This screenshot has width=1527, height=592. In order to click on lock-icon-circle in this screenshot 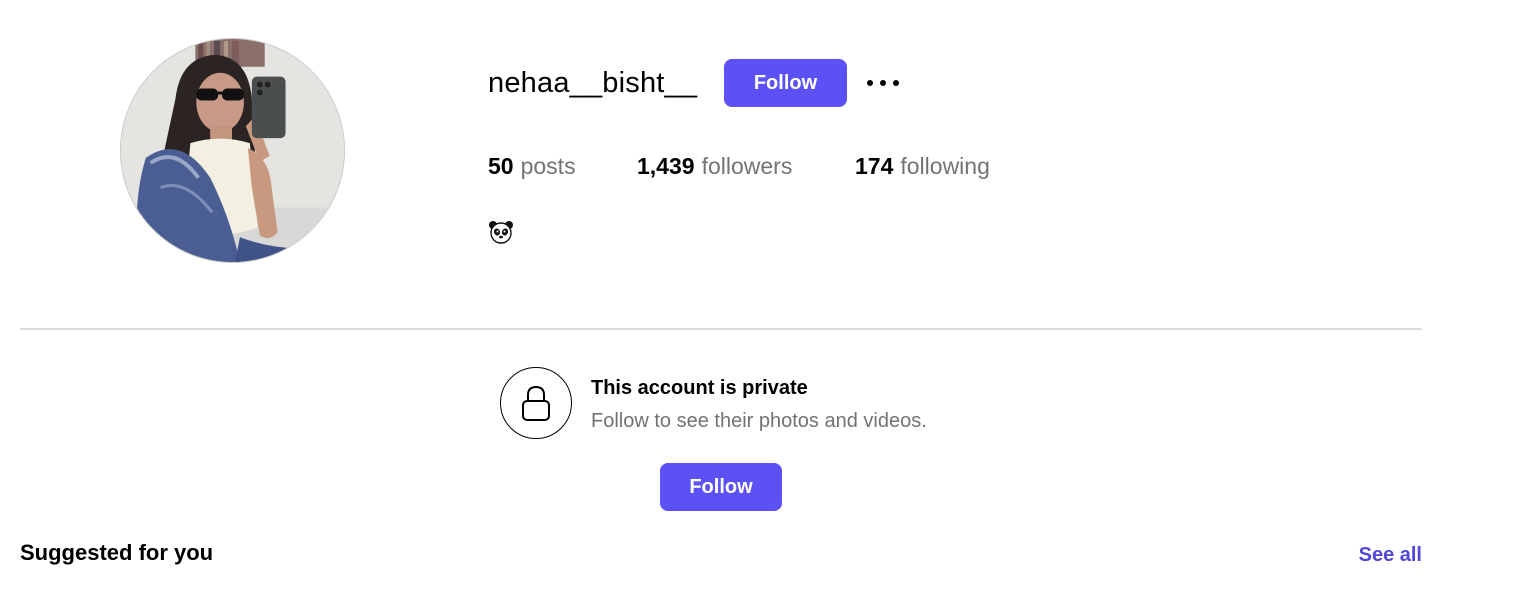, I will do `click(536, 403)`.